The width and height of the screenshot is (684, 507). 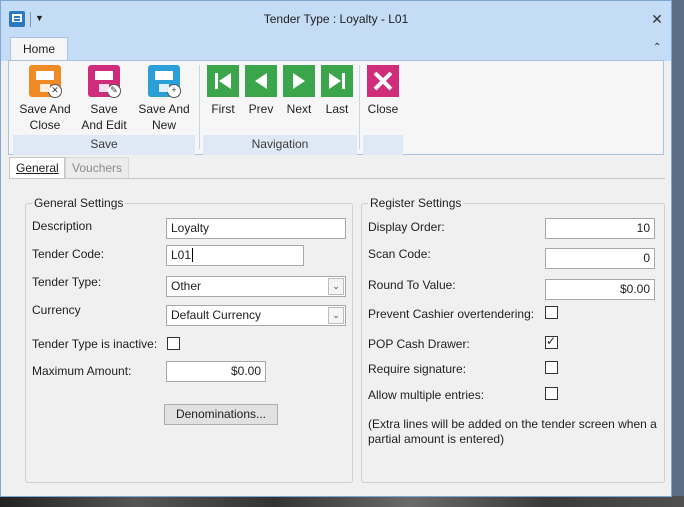 What do you see at coordinates (419, 344) in the screenshot?
I see `pop-drawer-label: POP Cash Drawer:` at bounding box center [419, 344].